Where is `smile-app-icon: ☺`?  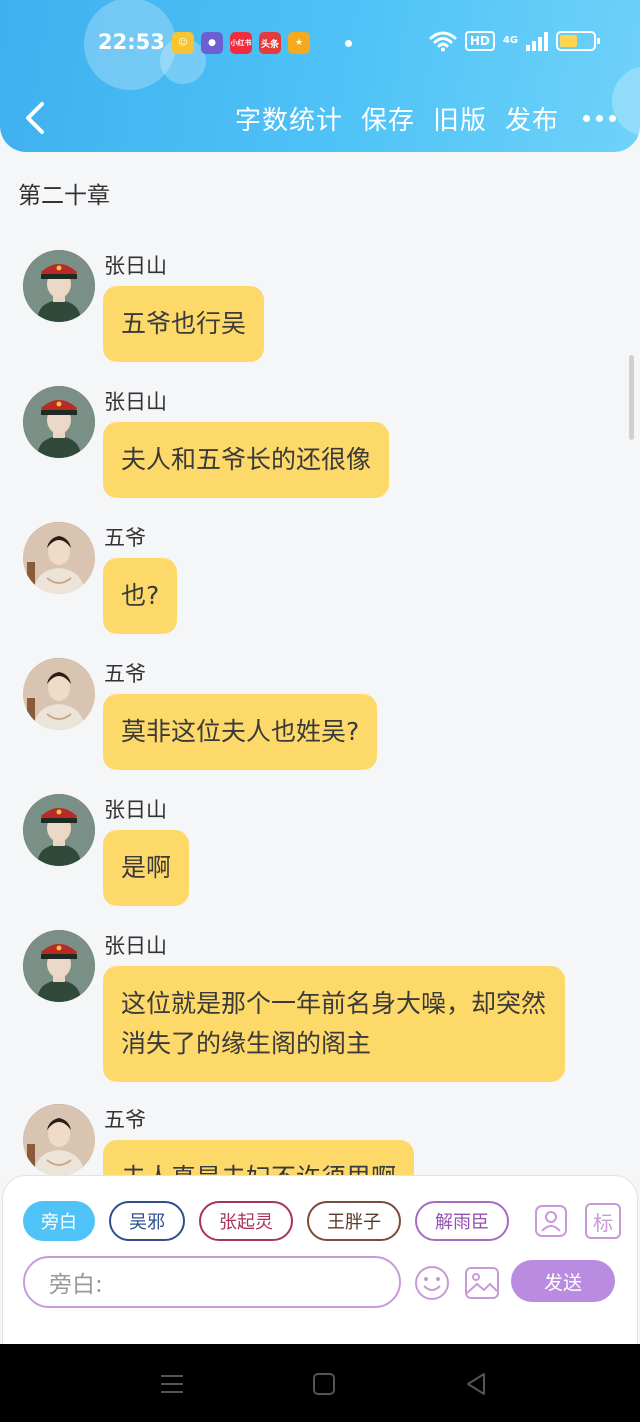 smile-app-icon: ☺ is located at coordinates (183, 43).